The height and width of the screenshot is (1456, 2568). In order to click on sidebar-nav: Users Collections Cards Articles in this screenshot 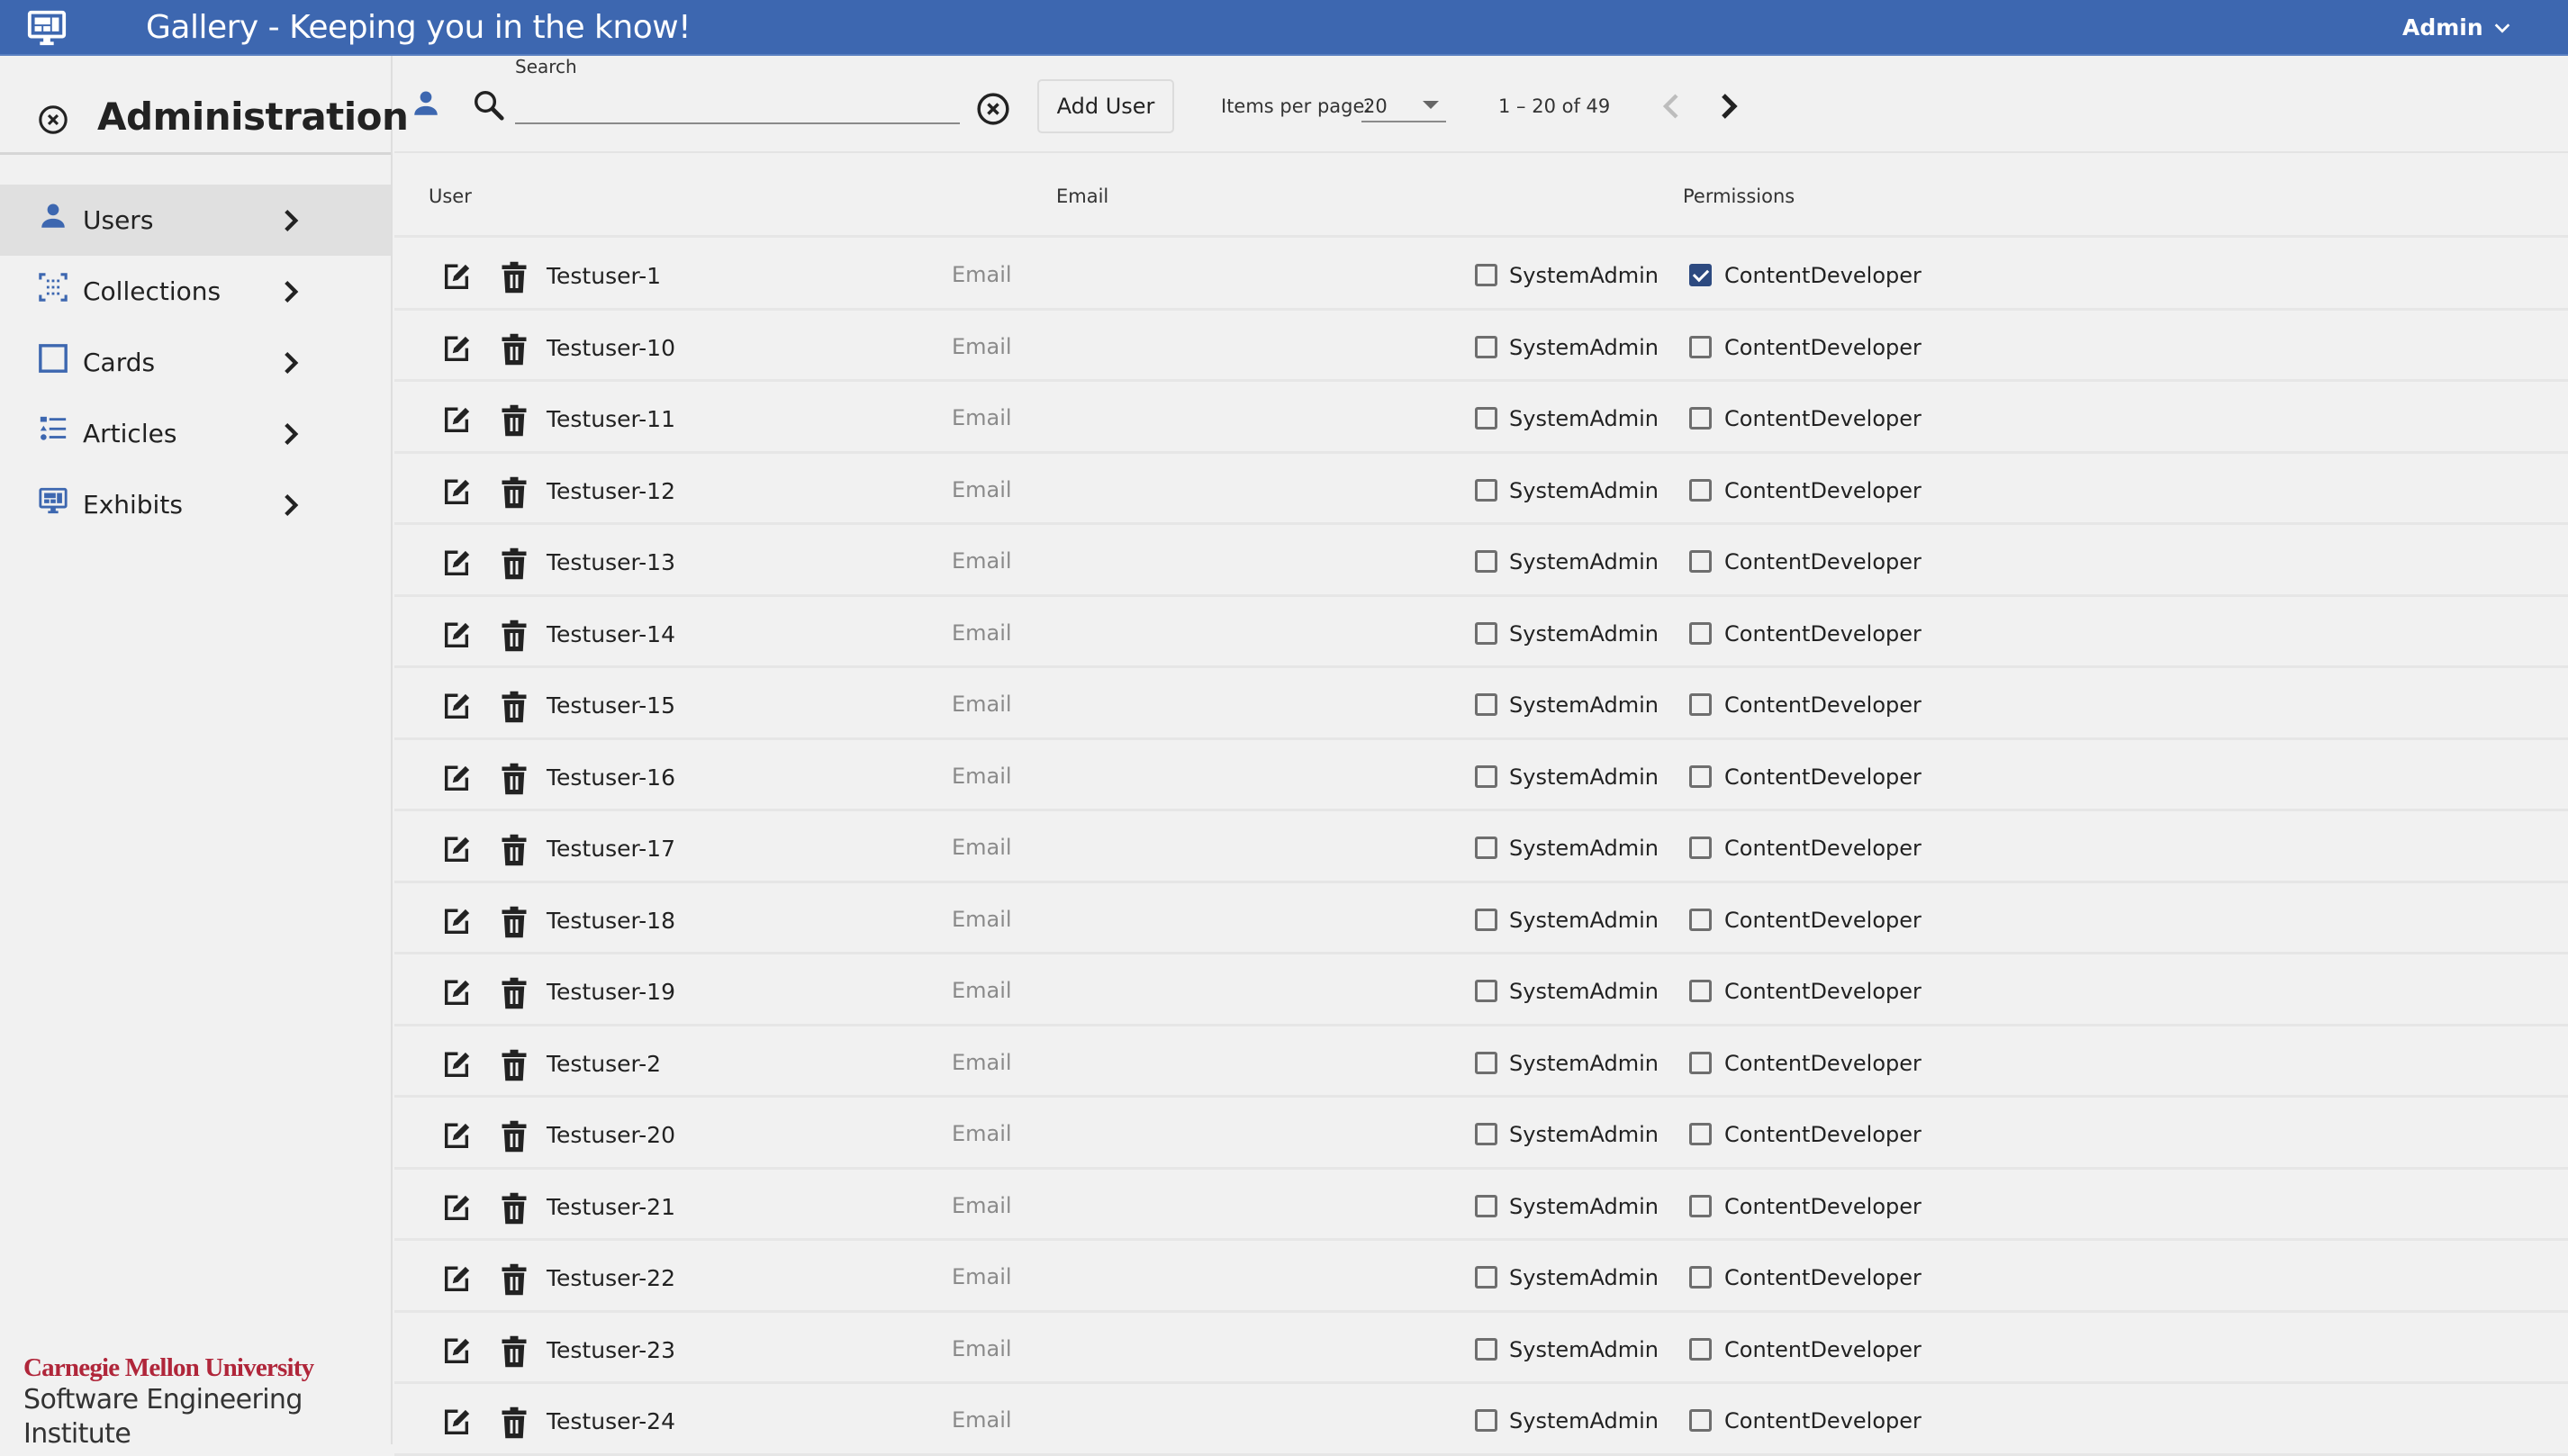, I will do `click(195, 363)`.